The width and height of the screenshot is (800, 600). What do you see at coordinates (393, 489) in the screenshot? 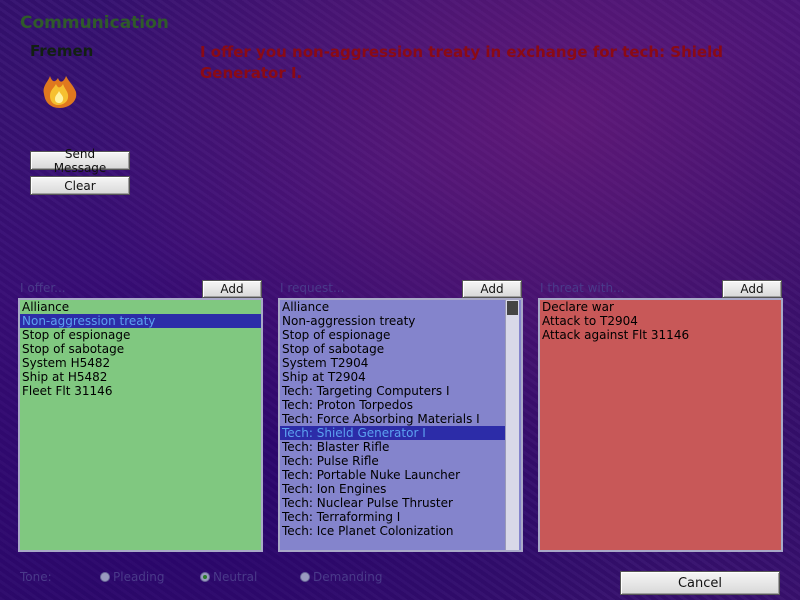
I see `list-item: Tech: Ion Engines` at bounding box center [393, 489].